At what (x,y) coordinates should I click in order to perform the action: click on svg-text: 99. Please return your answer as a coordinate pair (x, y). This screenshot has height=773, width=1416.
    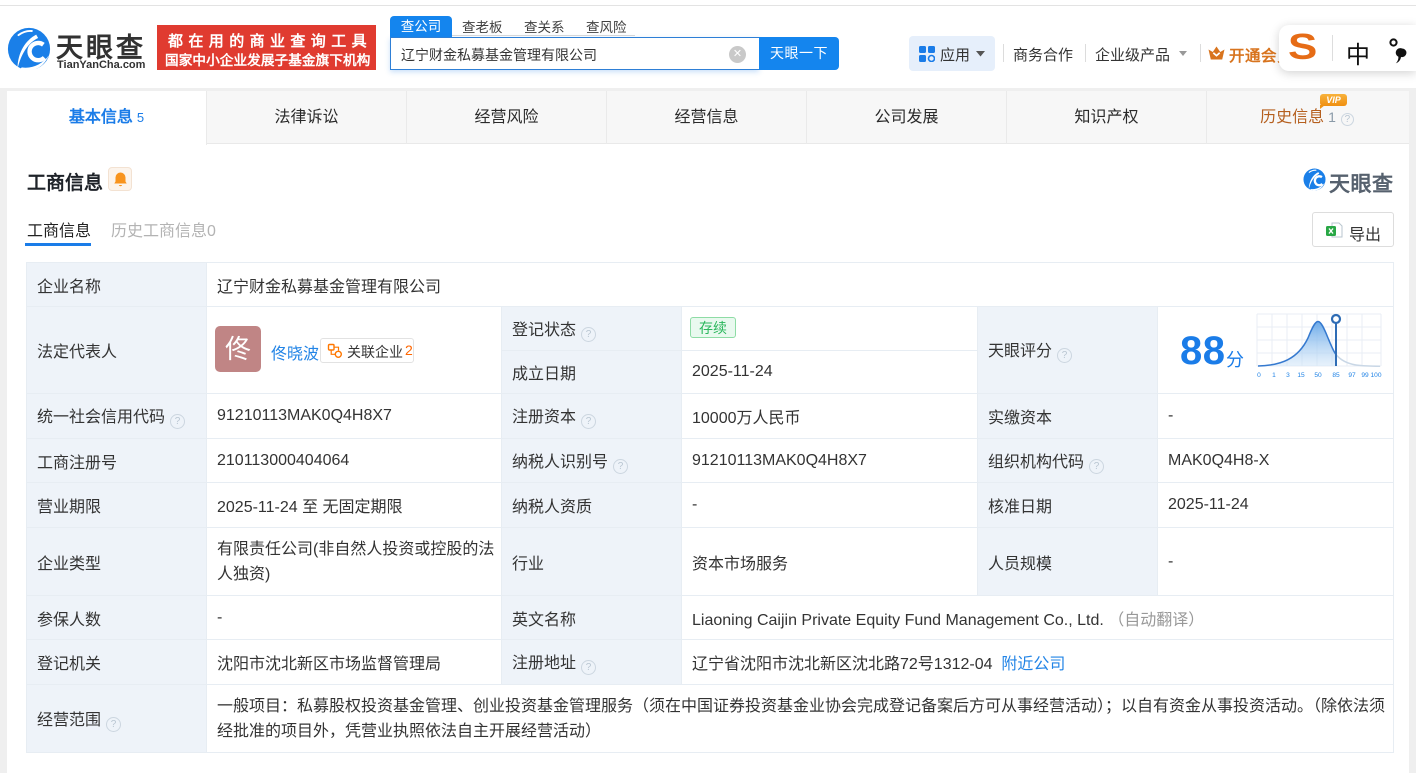
    Looking at the image, I should click on (1365, 375).